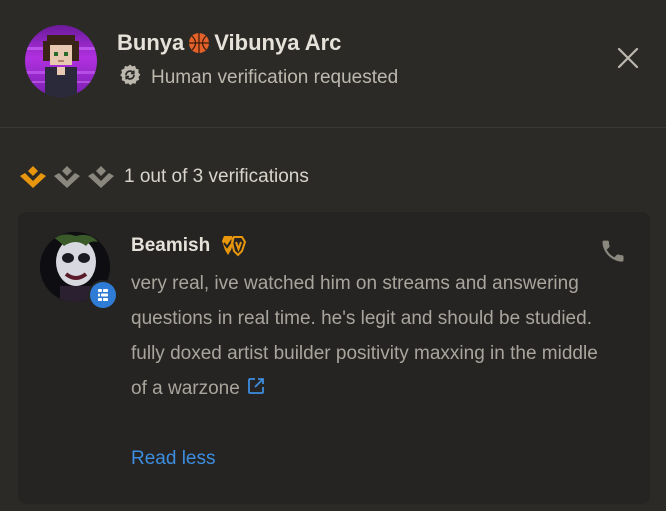  Describe the element at coordinates (151, 42) in the screenshot. I see `name-part-1: Bunya` at that location.